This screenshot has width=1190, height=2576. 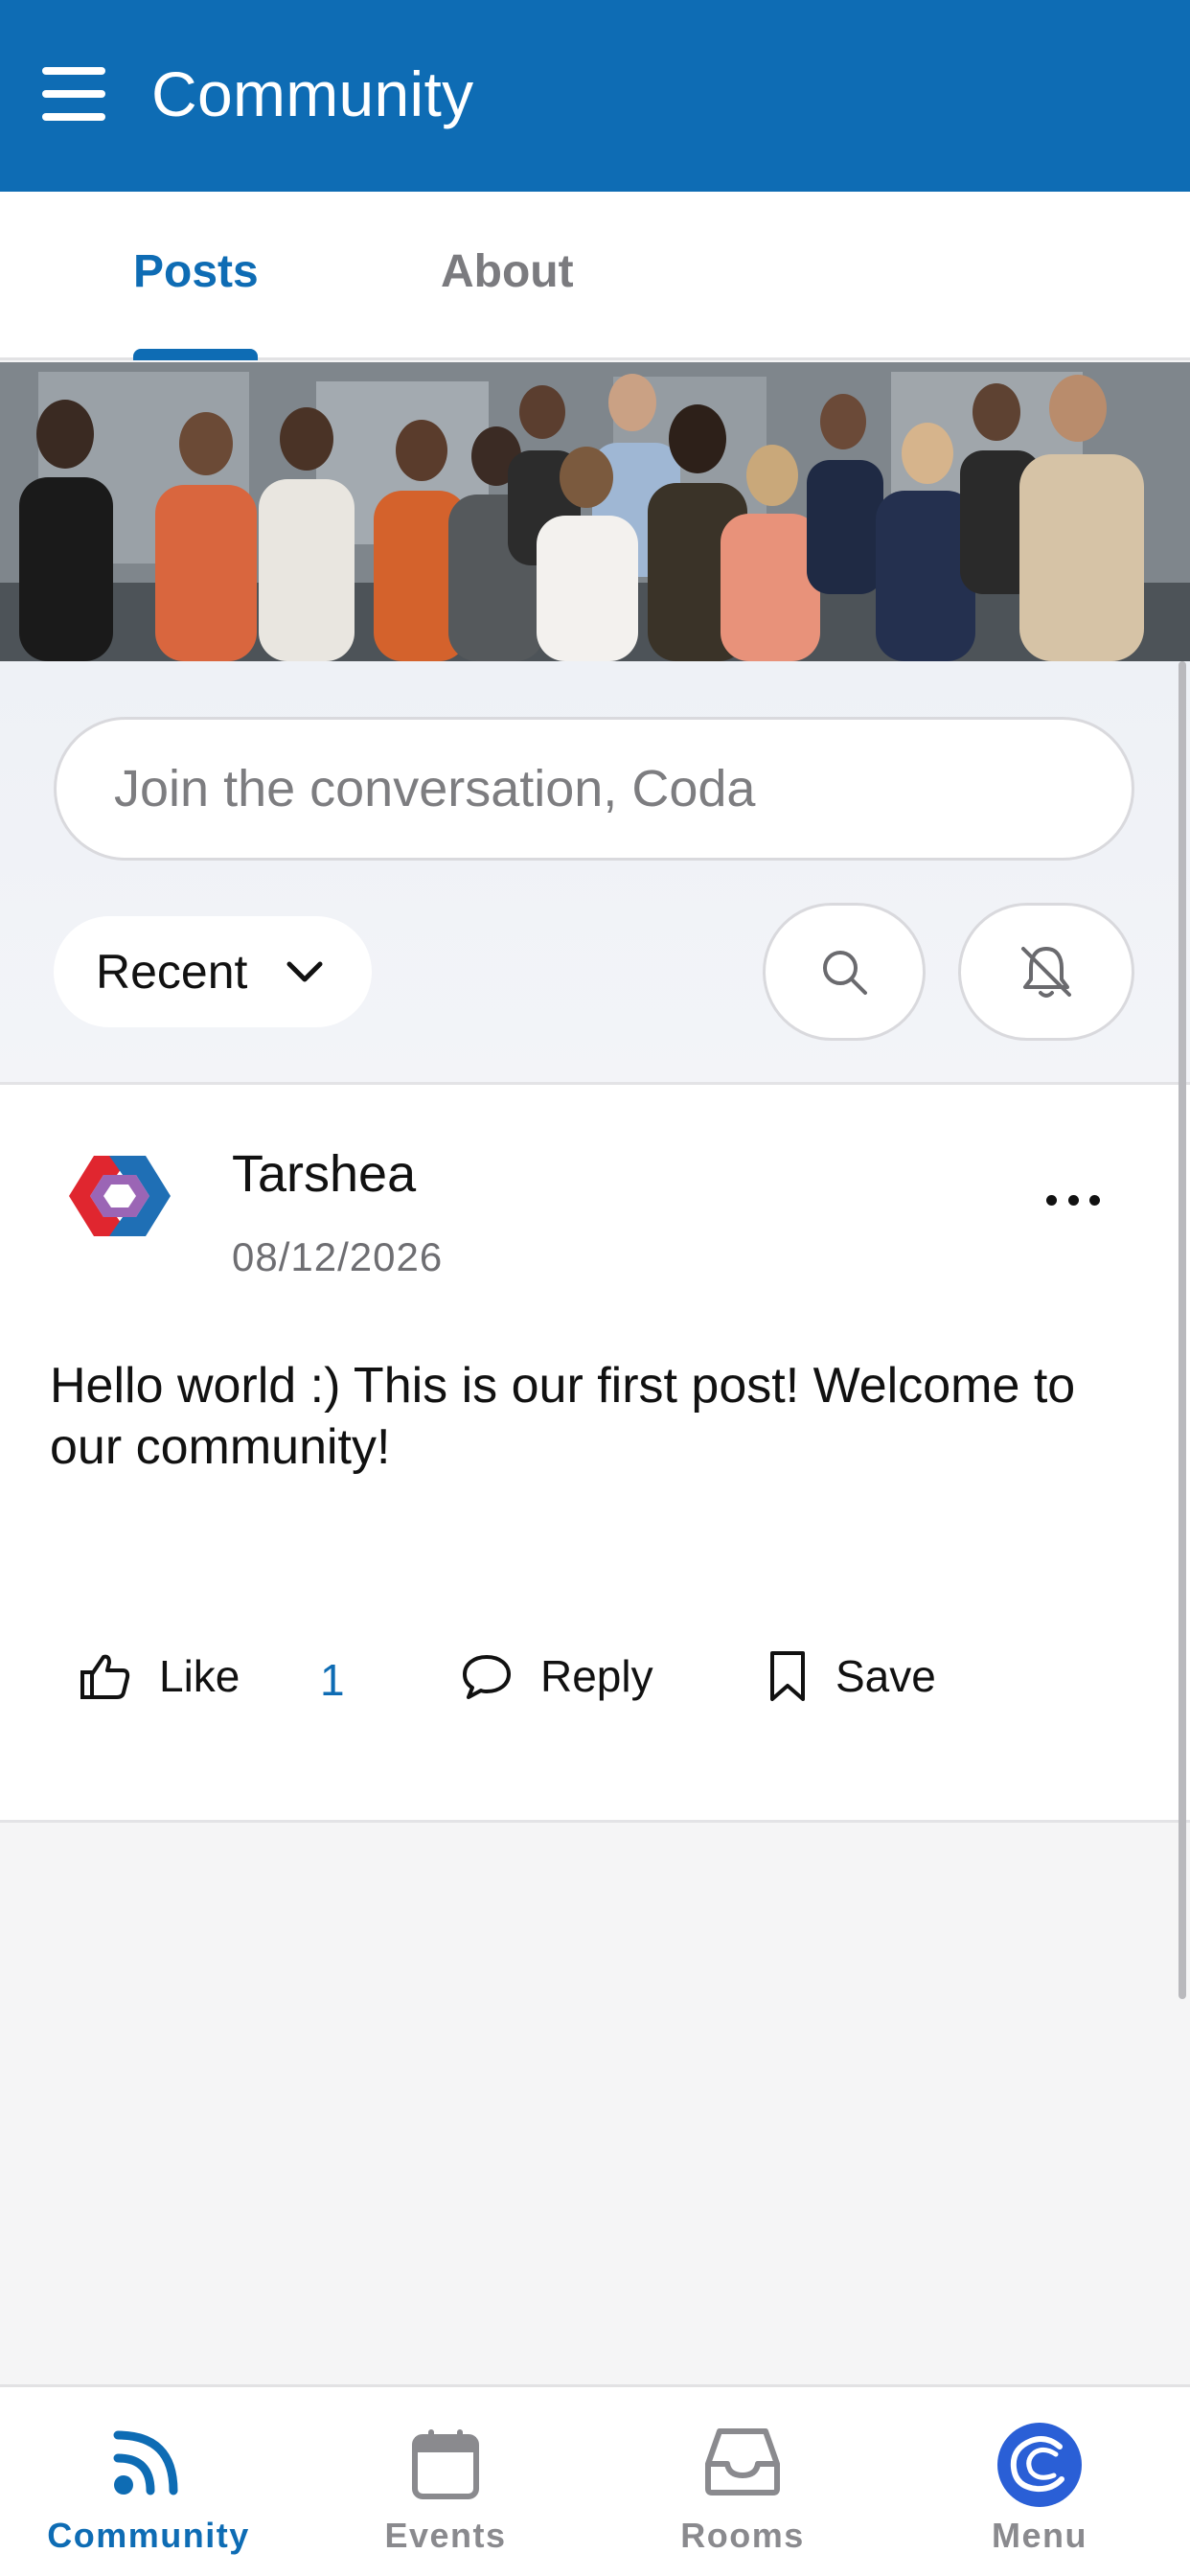 What do you see at coordinates (324, 1174) in the screenshot?
I see `post-author-name: Tarshea` at bounding box center [324, 1174].